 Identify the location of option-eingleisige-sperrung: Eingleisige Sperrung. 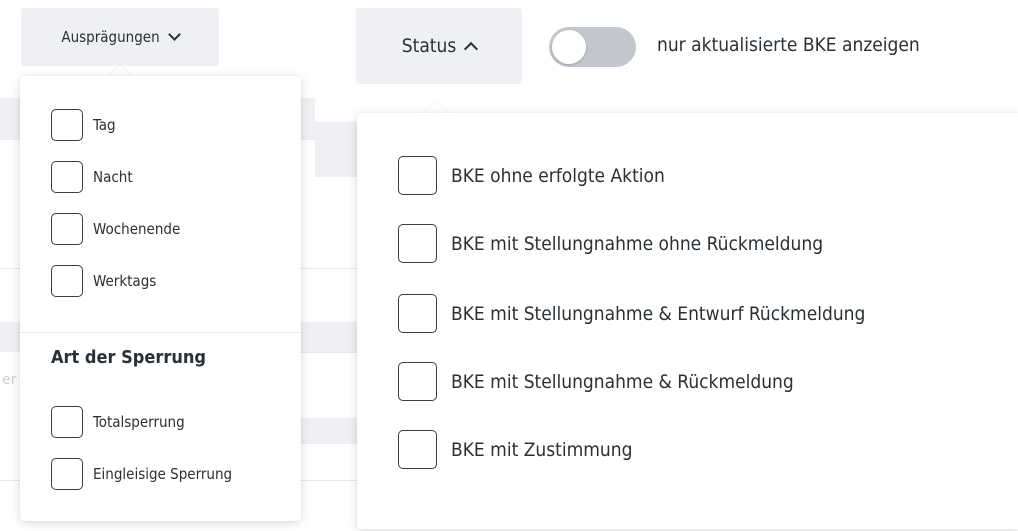
(141, 474).